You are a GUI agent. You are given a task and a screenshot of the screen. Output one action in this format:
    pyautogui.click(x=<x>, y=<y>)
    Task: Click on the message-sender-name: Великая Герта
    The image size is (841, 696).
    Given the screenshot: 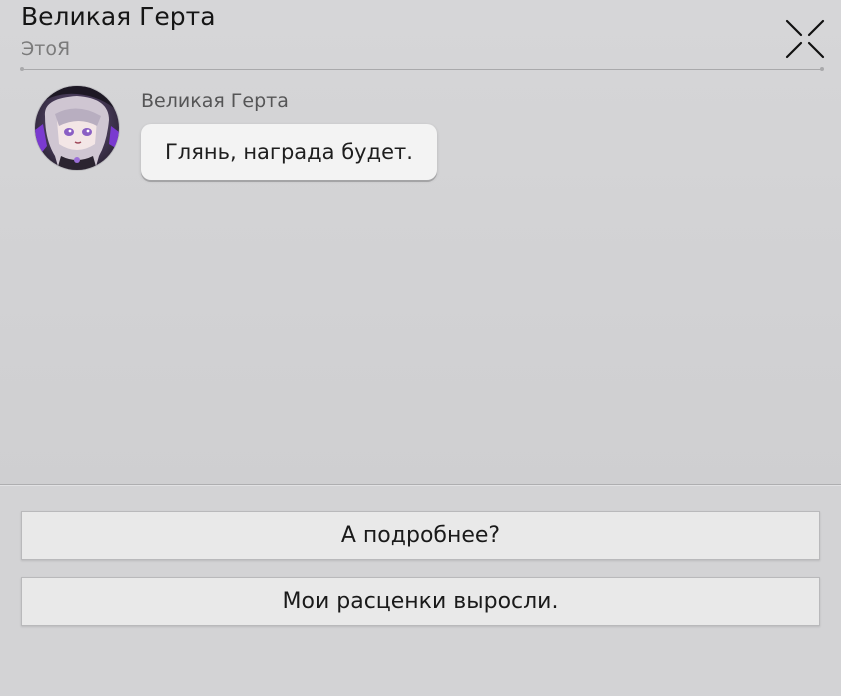 What is the action you would take?
    pyautogui.click(x=215, y=101)
    